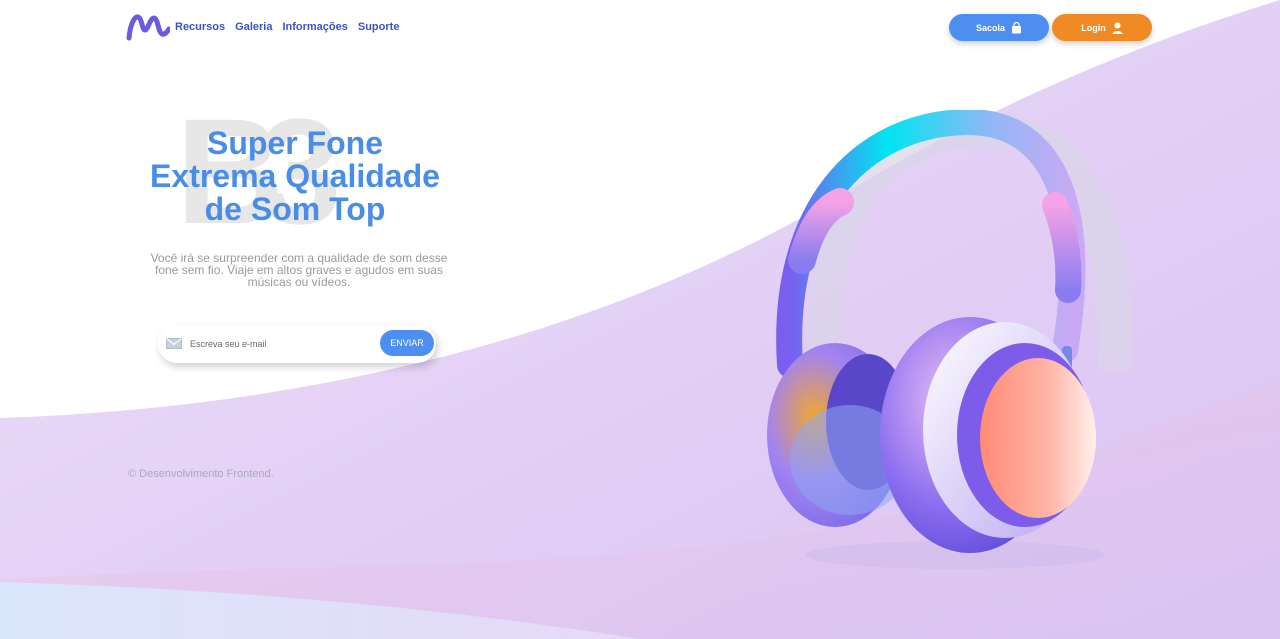 The height and width of the screenshot is (639, 1280). Describe the element at coordinates (280, 344) in the screenshot. I see `email-input` at that location.